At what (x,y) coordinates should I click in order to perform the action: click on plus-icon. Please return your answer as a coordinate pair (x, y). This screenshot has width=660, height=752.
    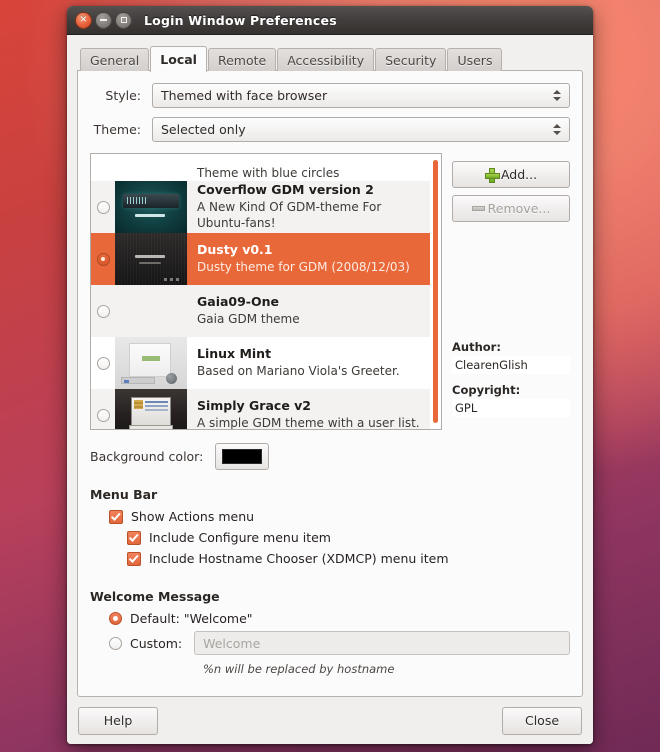
    Looking at the image, I should click on (492, 175).